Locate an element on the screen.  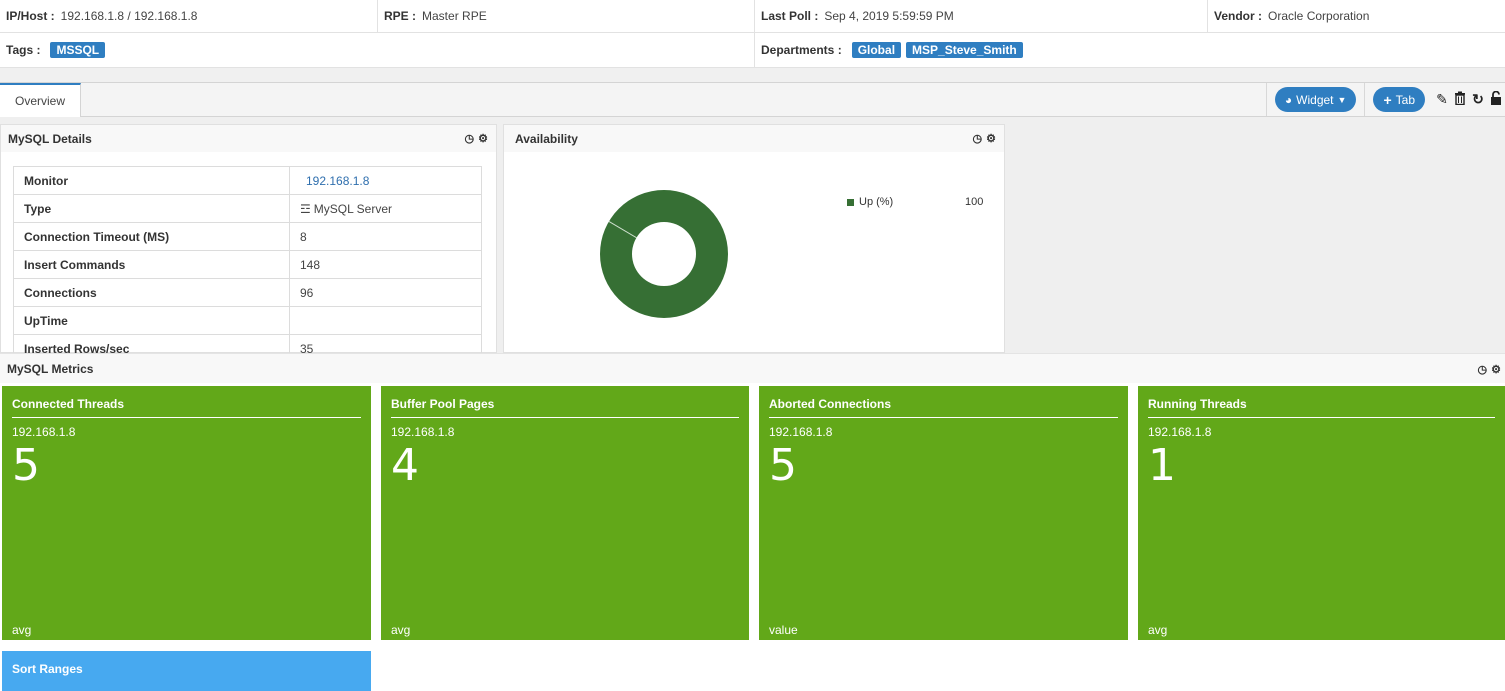
tile-title: Sort Ranges is located at coordinates (47, 669).